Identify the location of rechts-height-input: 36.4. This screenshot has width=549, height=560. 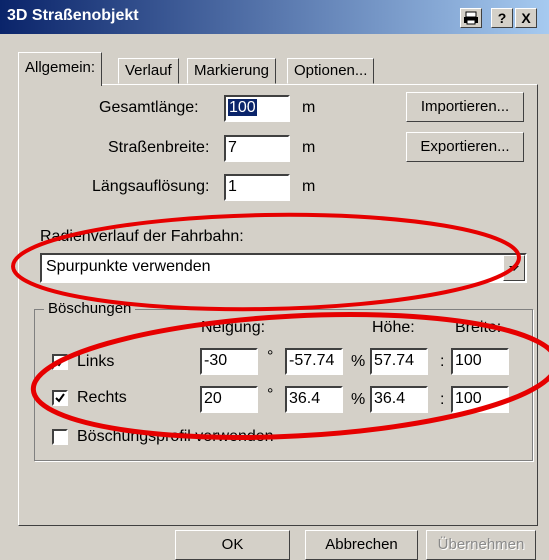
(399, 399).